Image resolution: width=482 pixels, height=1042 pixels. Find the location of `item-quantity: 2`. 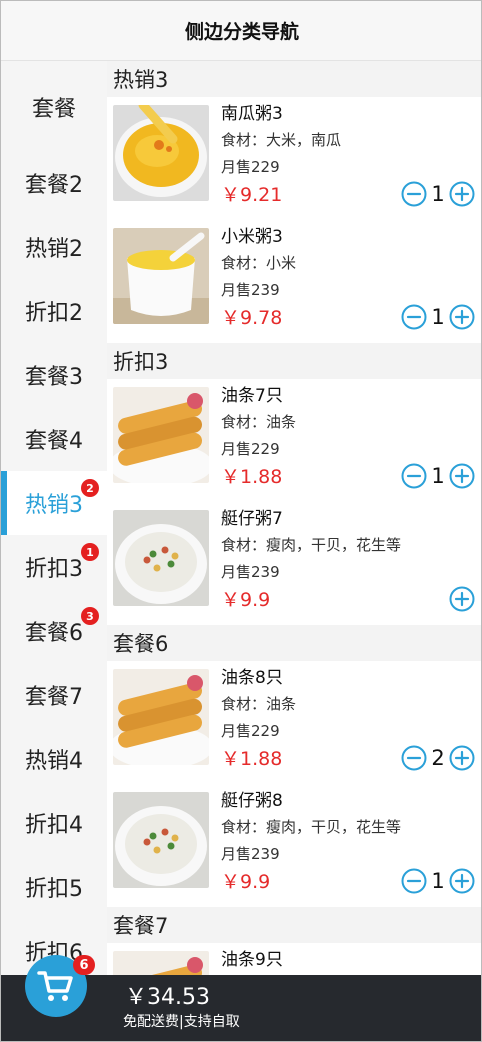

item-quantity: 2 is located at coordinates (438, 758).